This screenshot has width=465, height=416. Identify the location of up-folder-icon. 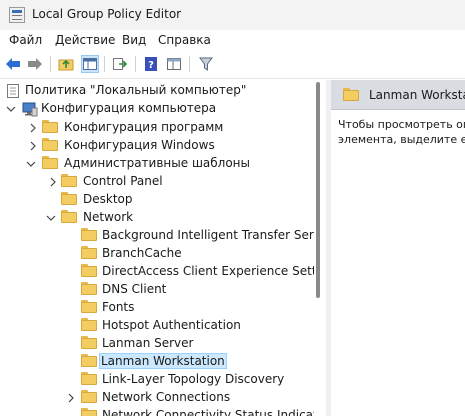
(66, 64).